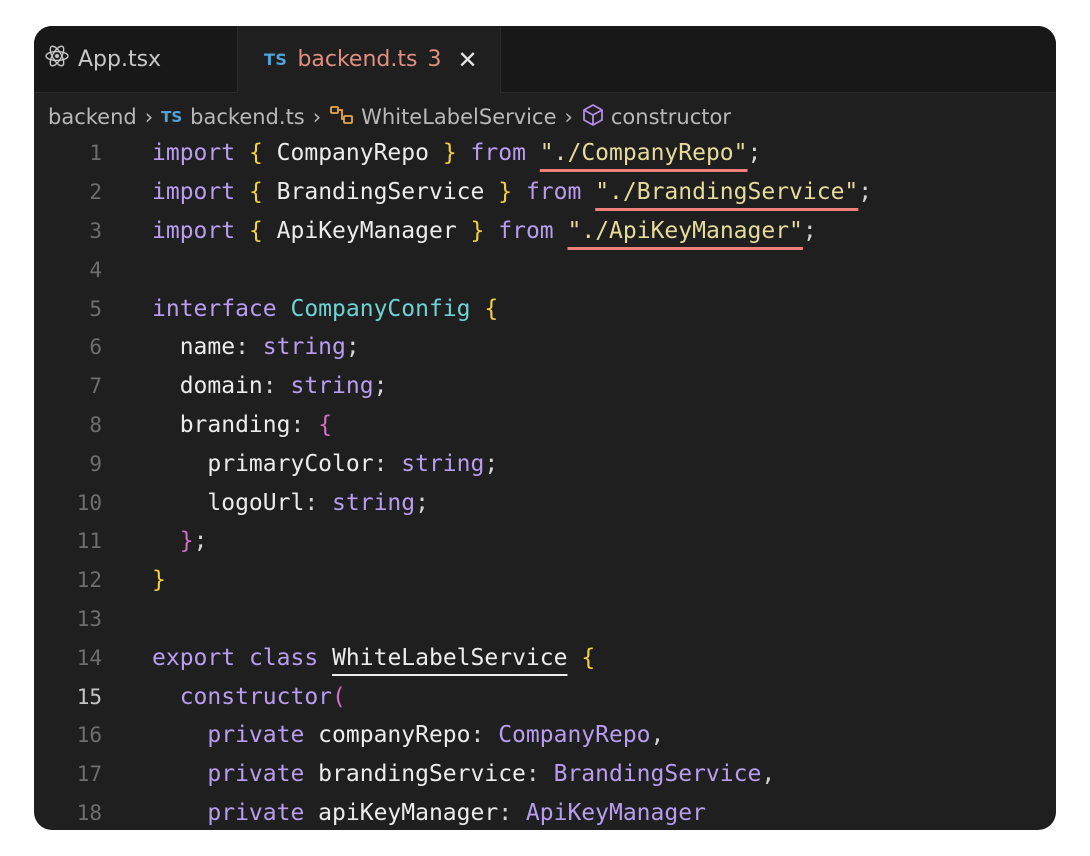 This screenshot has width=1090, height=856. What do you see at coordinates (458, 117) in the screenshot?
I see `breadcrumb-class: WhiteLabelService` at bounding box center [458, 117].